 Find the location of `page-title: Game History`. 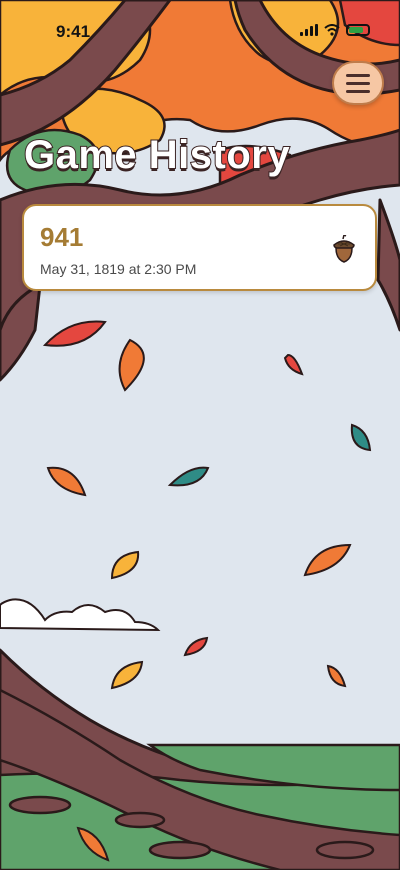

page-title: Game History is located at coordinates (157, 155).